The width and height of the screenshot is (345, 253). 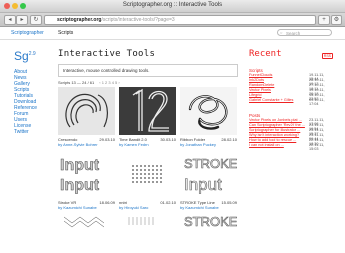 I want to click on script-caption: Crescendo 29.03.10 by Anne-Sylvie Bohrer, so click(x=86, y=142).